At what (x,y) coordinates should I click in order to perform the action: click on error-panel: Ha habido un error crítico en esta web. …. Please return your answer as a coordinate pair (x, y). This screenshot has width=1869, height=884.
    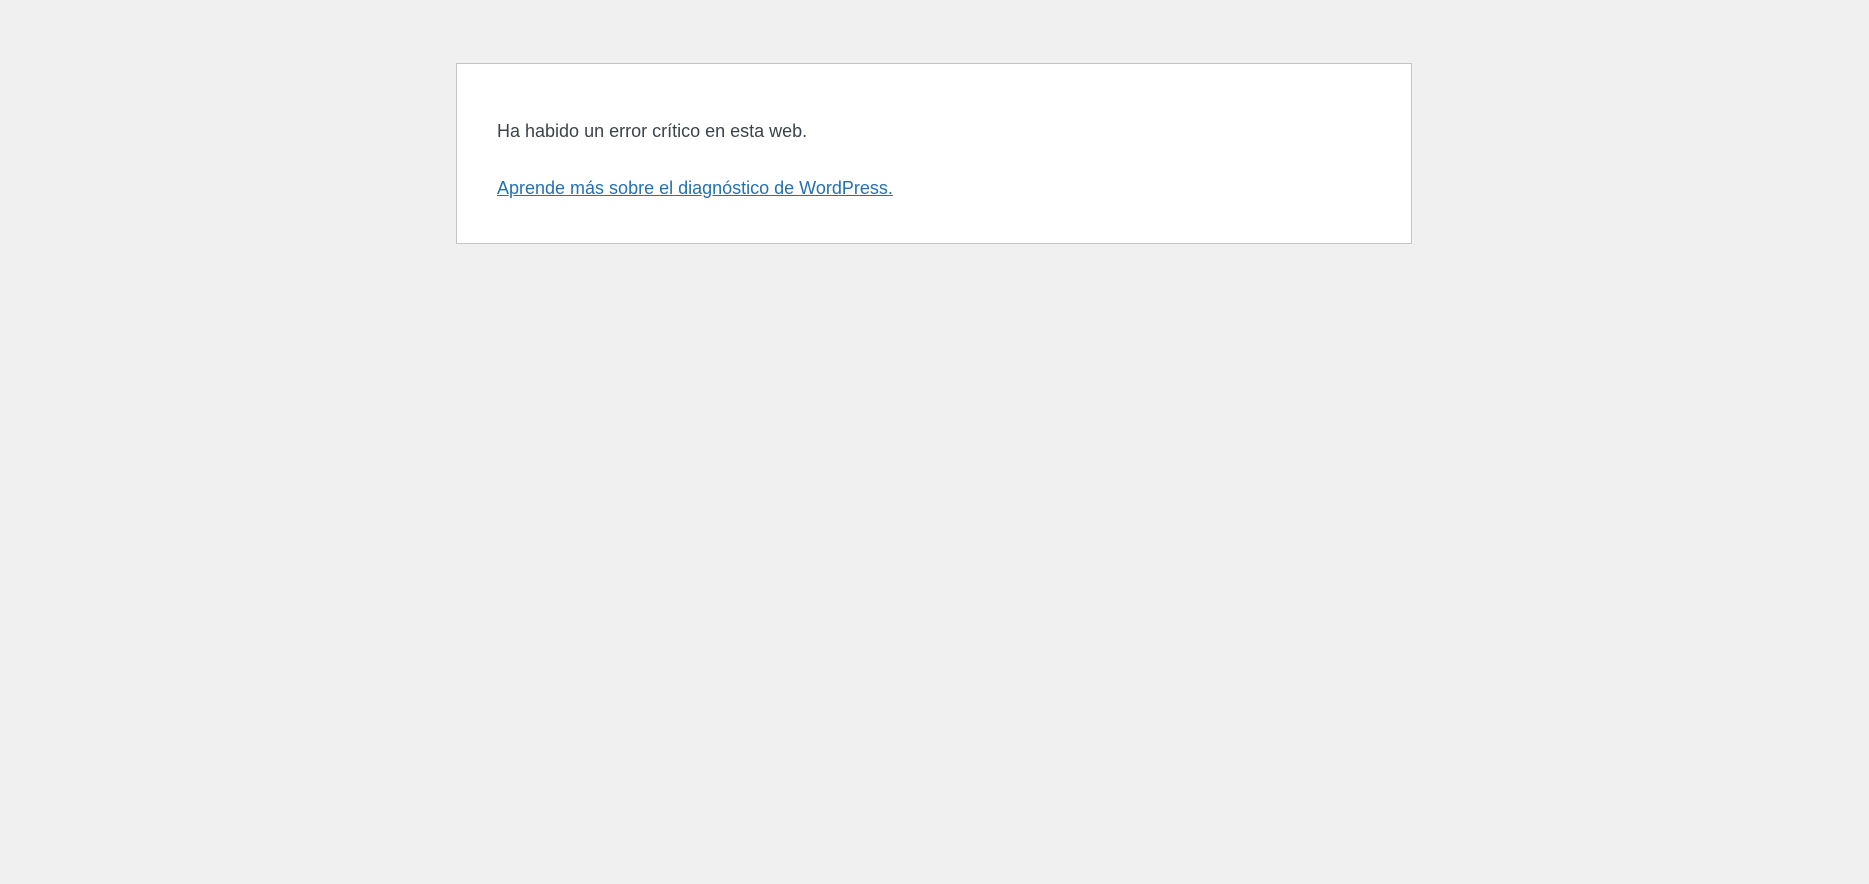
    Looking at the image, I should click on (934, 153).